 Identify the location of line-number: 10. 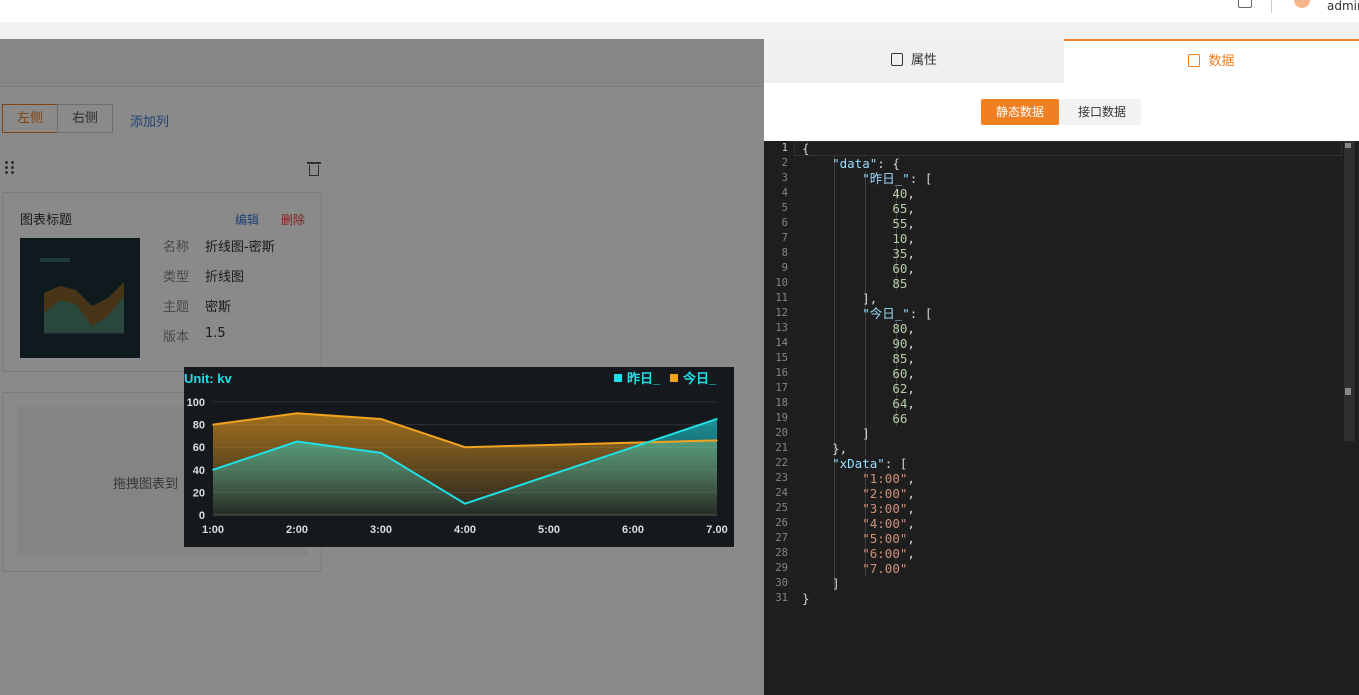
(781, 283).